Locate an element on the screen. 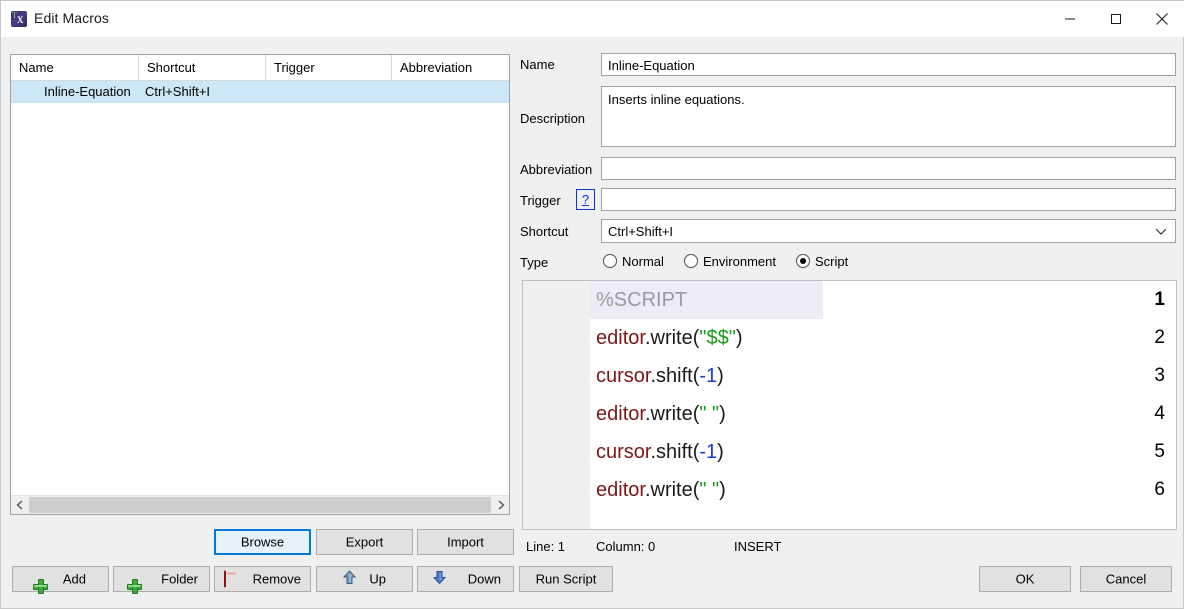 Image resolution: width=1184 pixels, height=609 pixels. name-field: Inline-Equation is located at coordinates (888, 64).